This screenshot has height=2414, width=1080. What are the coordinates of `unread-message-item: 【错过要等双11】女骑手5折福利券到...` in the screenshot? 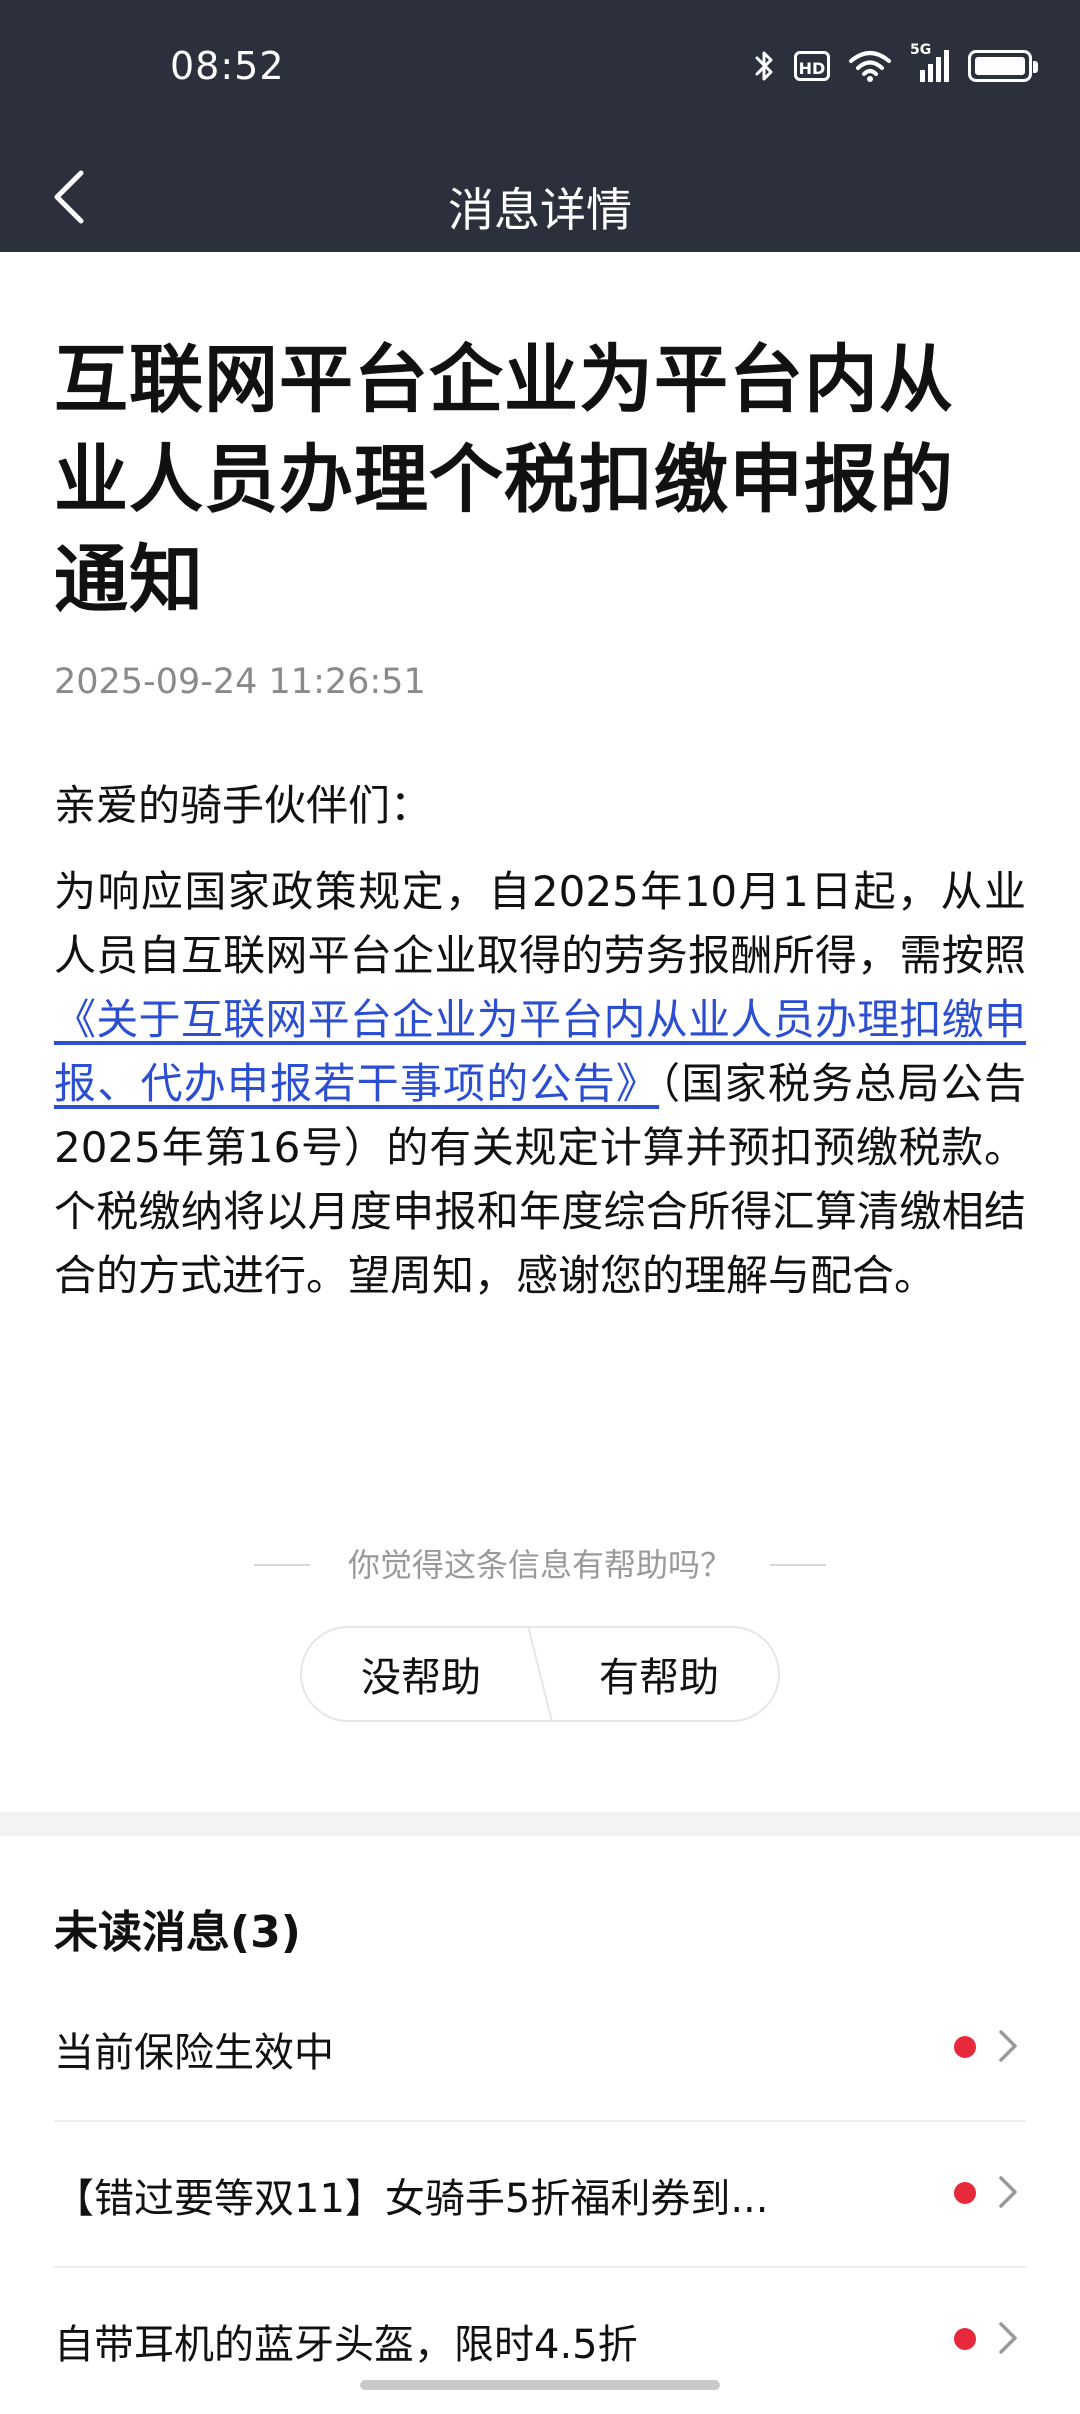 It's located at (540, 2195).